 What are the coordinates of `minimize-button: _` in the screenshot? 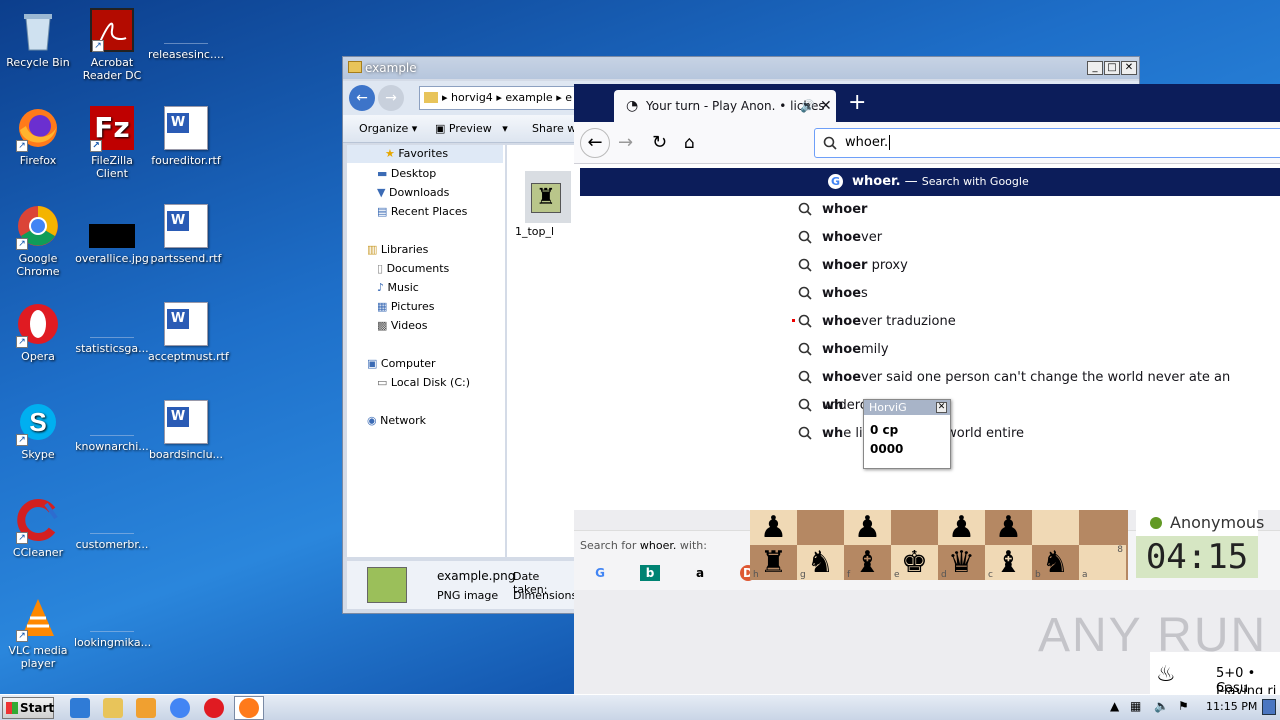 It's located at (1095, 68).